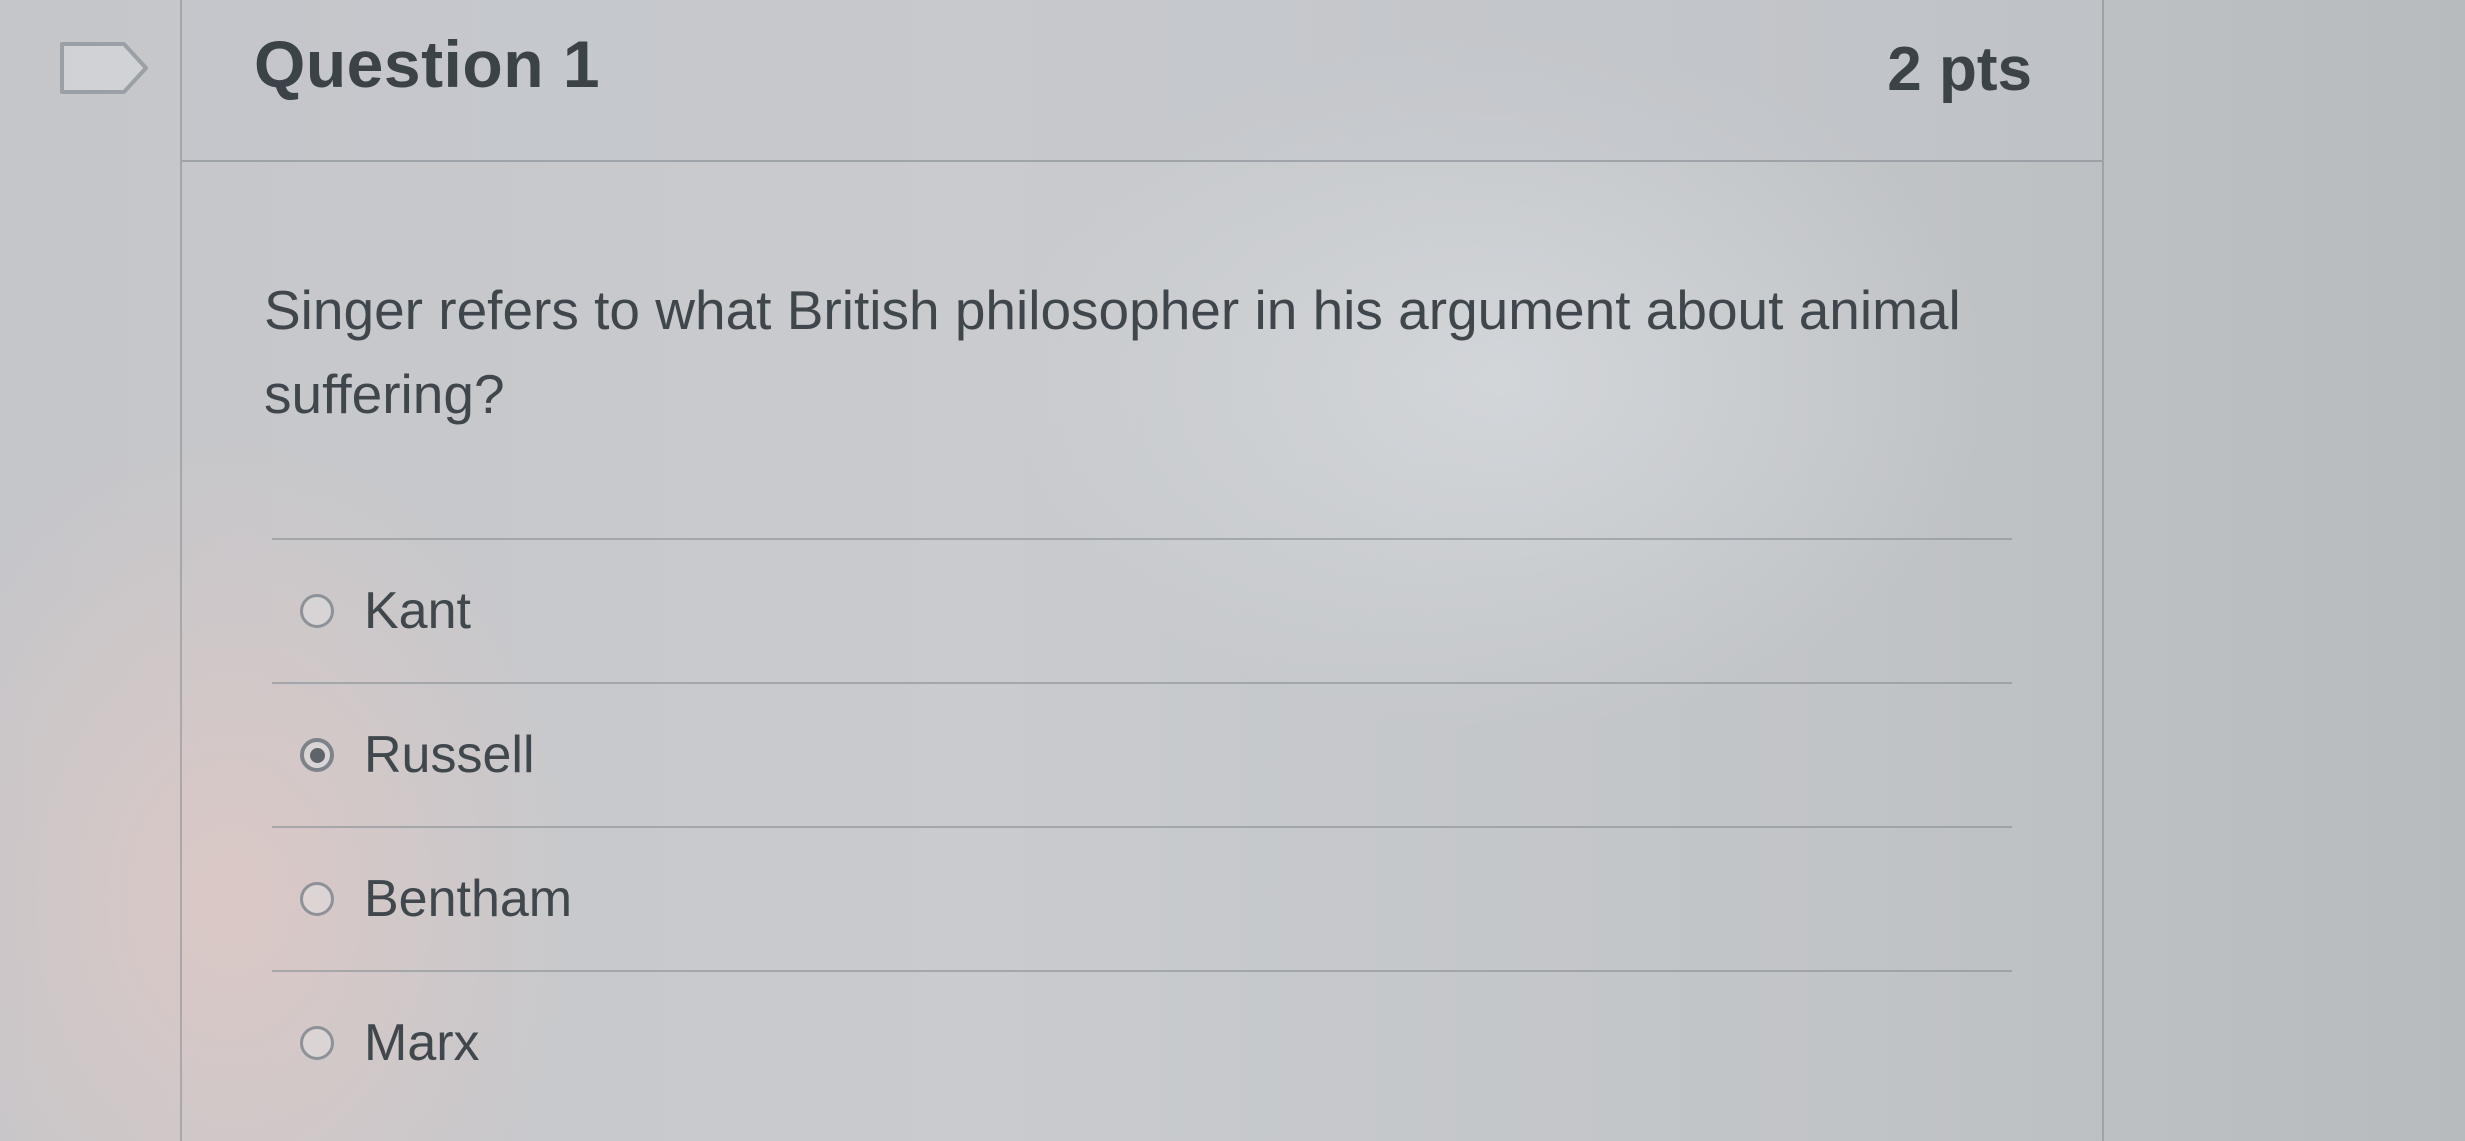 The image size is (2465, 1141). What do you see at coordinates (417, 611) in the screenshot?
I see `answer-label: Kant` at bounding box center [417, 611].